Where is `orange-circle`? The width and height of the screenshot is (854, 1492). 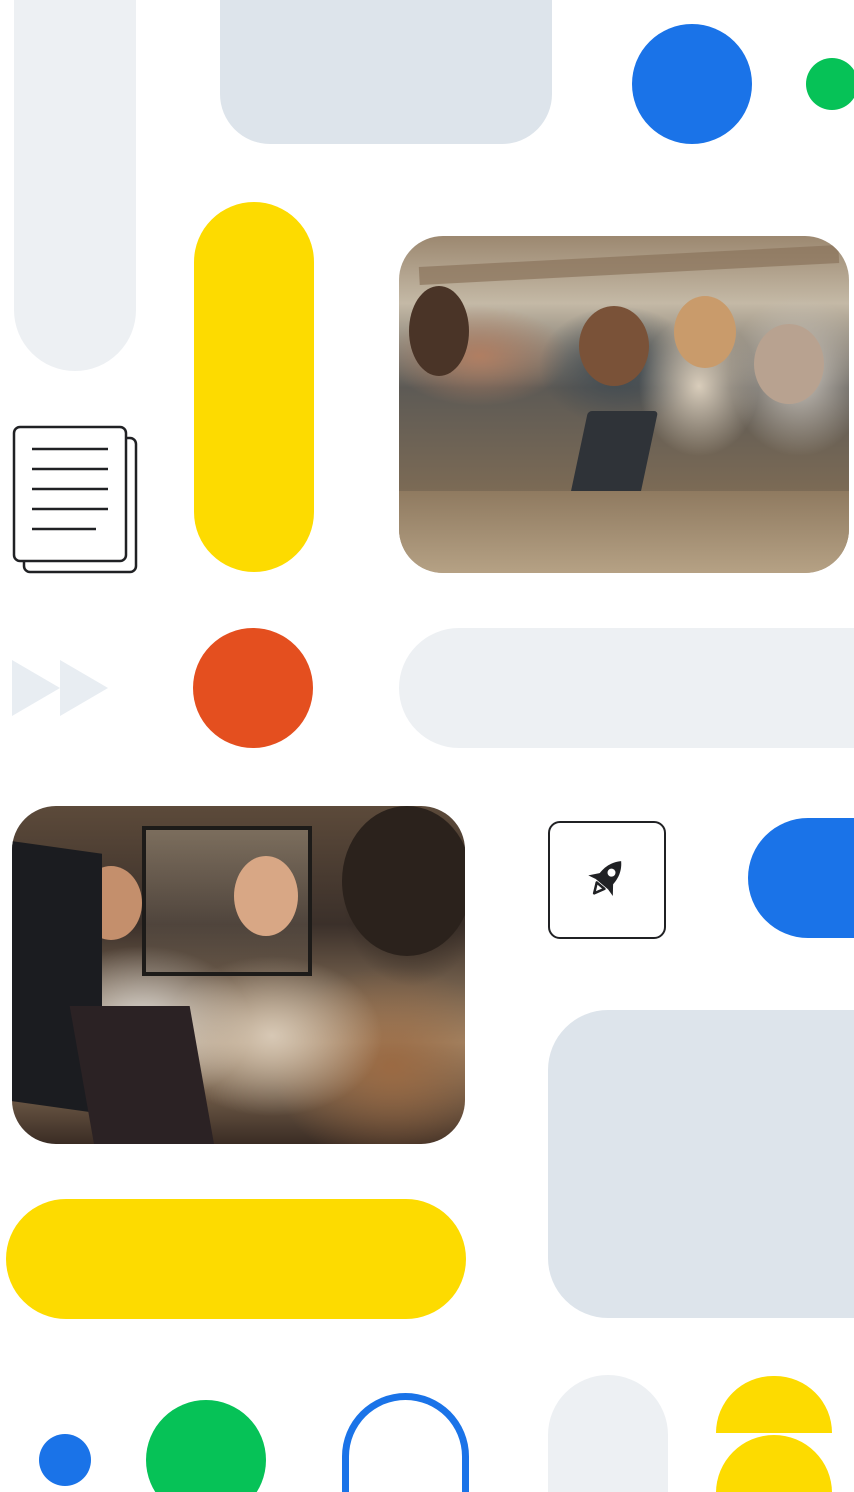
orange-circle is located at coordinates (253, 688).